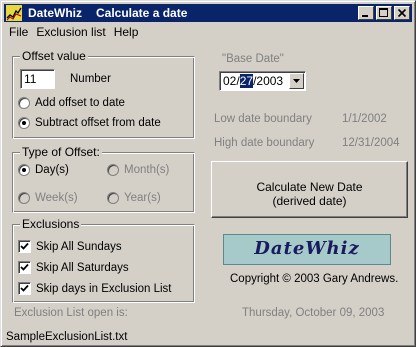 The width and height of the screenshot is (416, 347). Describe the element at coordinates (314, 279) in the screenshot. I see `copyright-text: Copyright © 2003 Gary Andrews.` at that location.